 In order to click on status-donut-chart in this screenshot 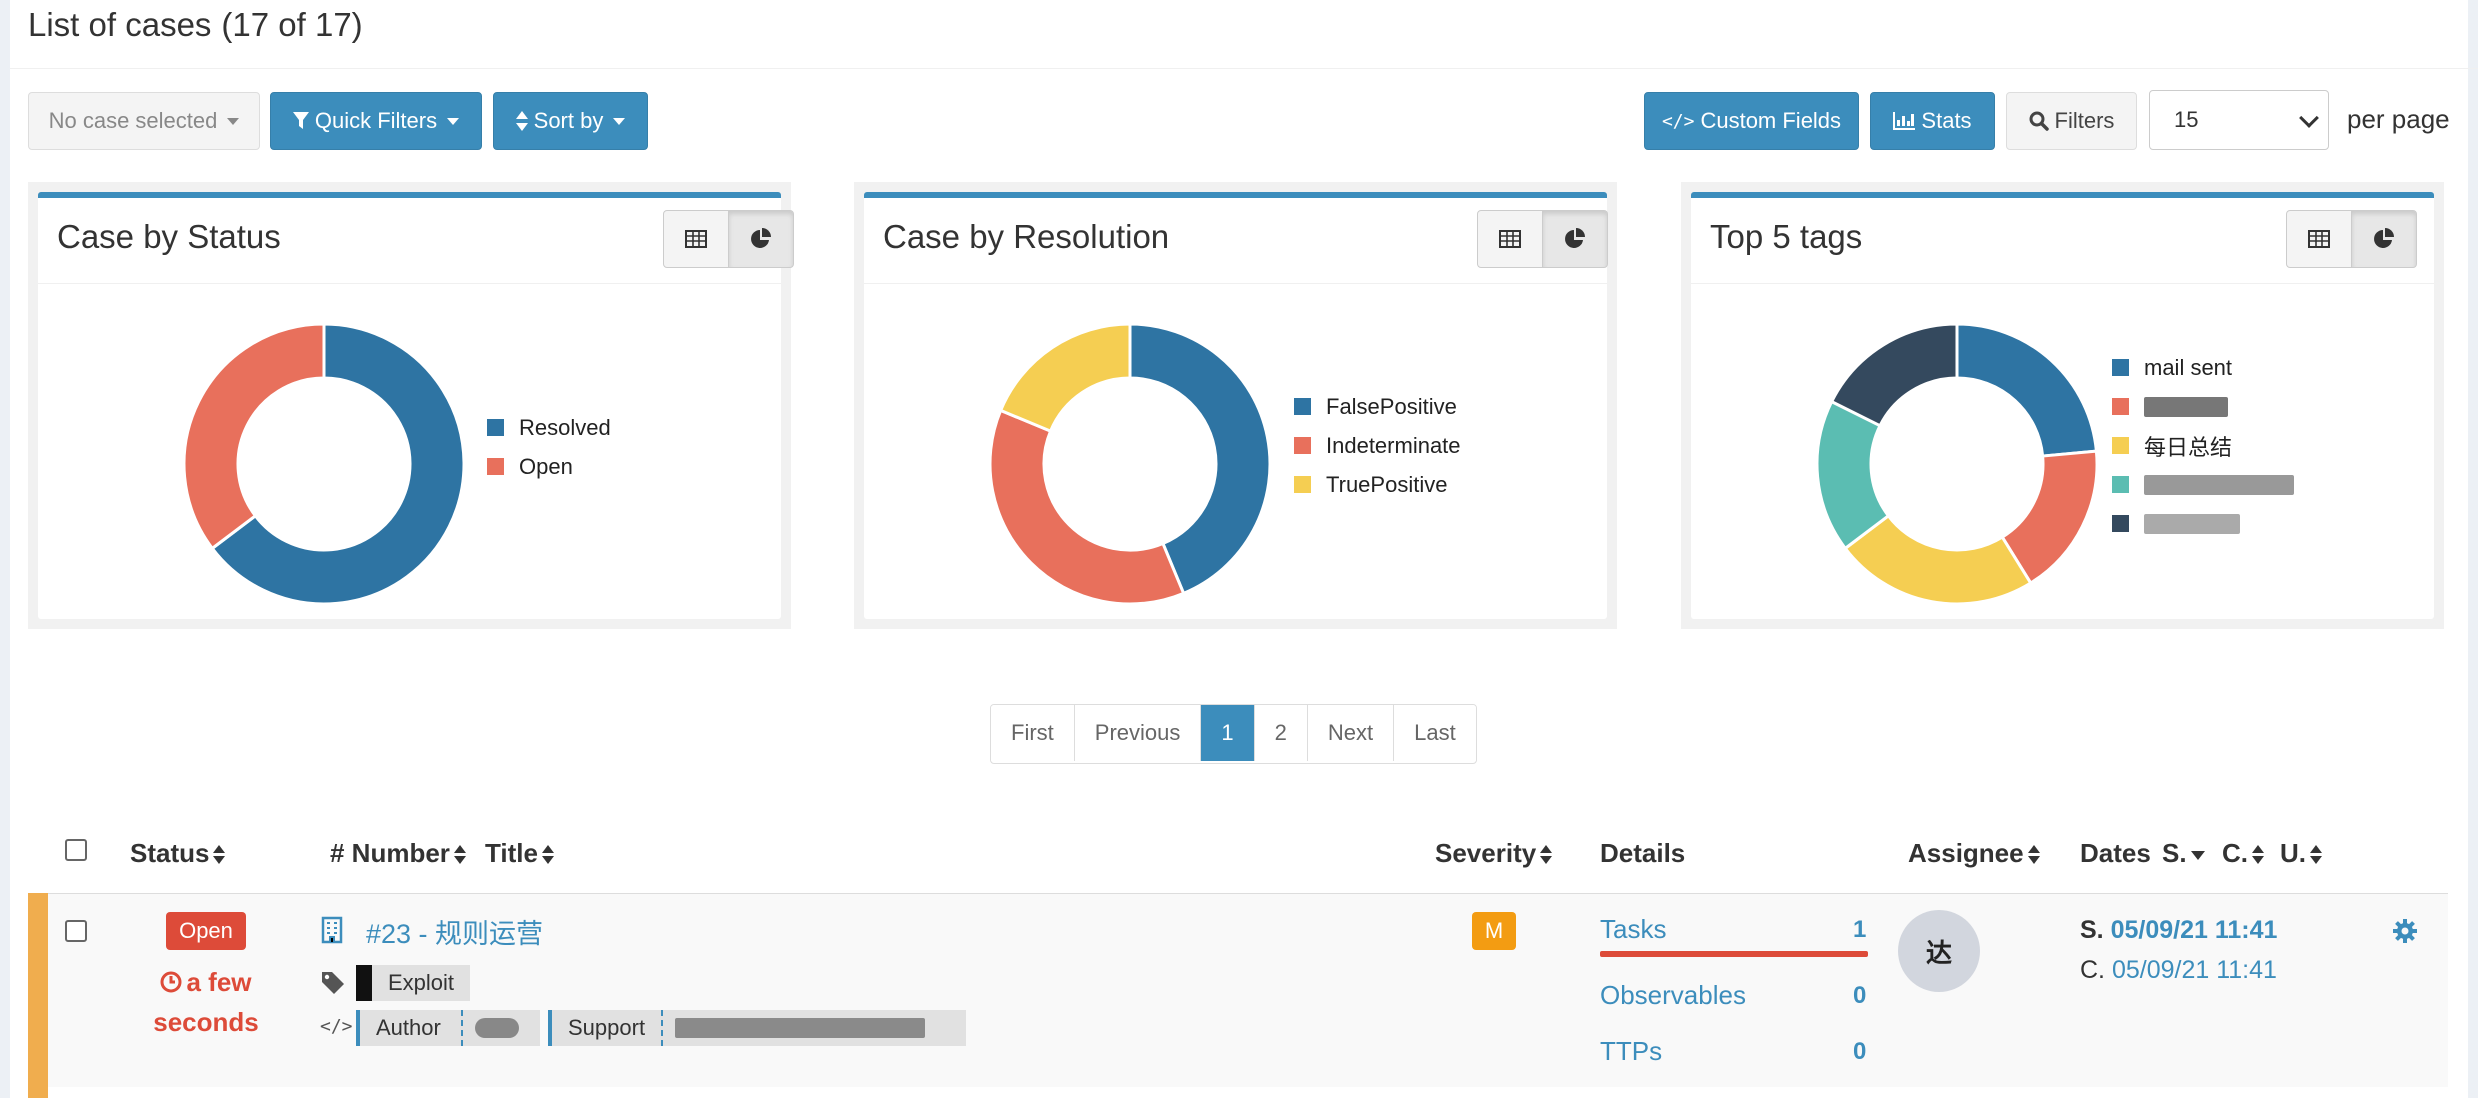, I will do `click(324, 464)`.